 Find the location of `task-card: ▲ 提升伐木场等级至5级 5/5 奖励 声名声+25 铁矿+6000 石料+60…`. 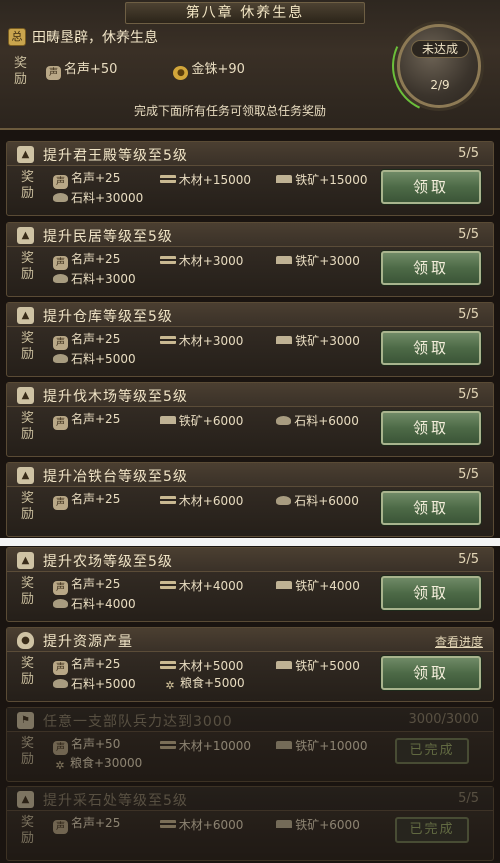

task-card: ▲ 提升伐木场等级至5级 5/5 奖励 声名声+25 铁矿+6000 石料+60… is located at coordinates (250, 419).